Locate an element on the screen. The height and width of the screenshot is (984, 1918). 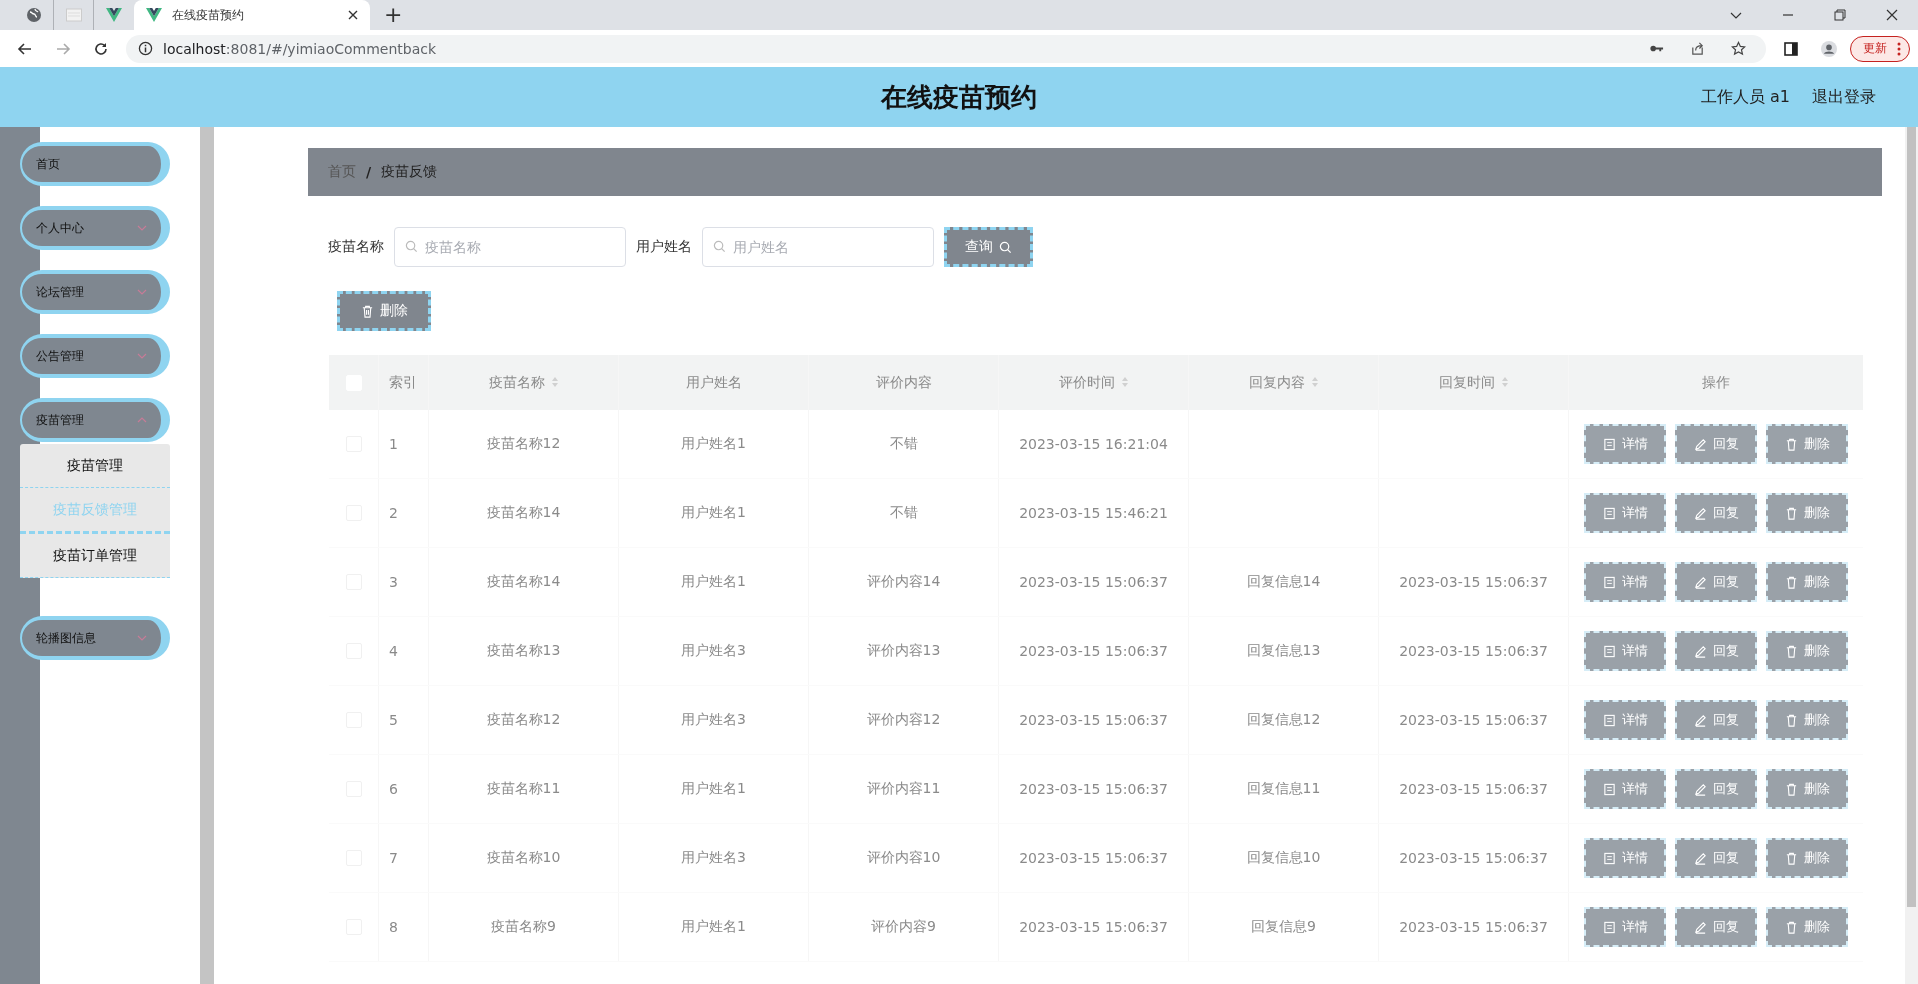
column-header: 回复内容 is located at coordinates (1283, 382).